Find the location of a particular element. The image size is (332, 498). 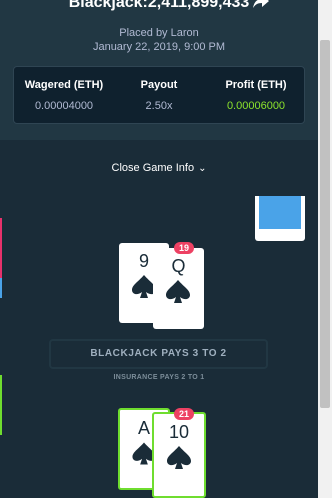

left-edge-accent-blue is located at coordinates (1, 288).